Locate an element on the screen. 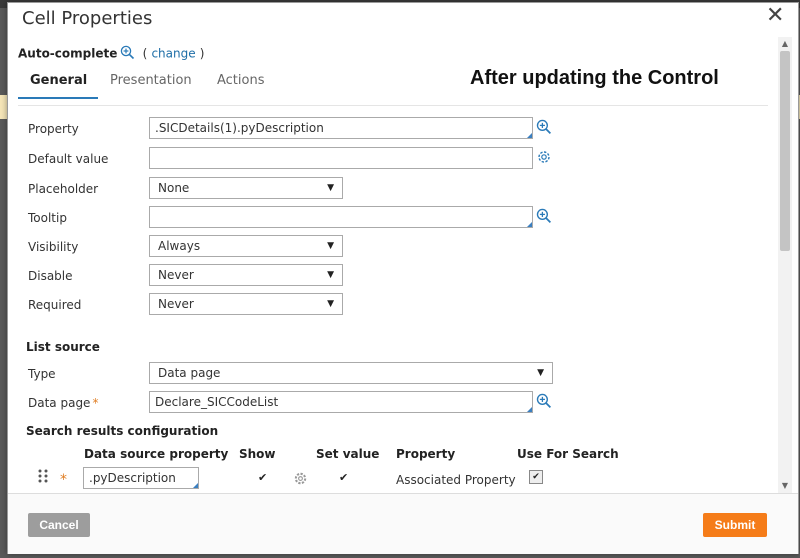  placeholder-label: Placeholder is located at coordinates (63, 189).